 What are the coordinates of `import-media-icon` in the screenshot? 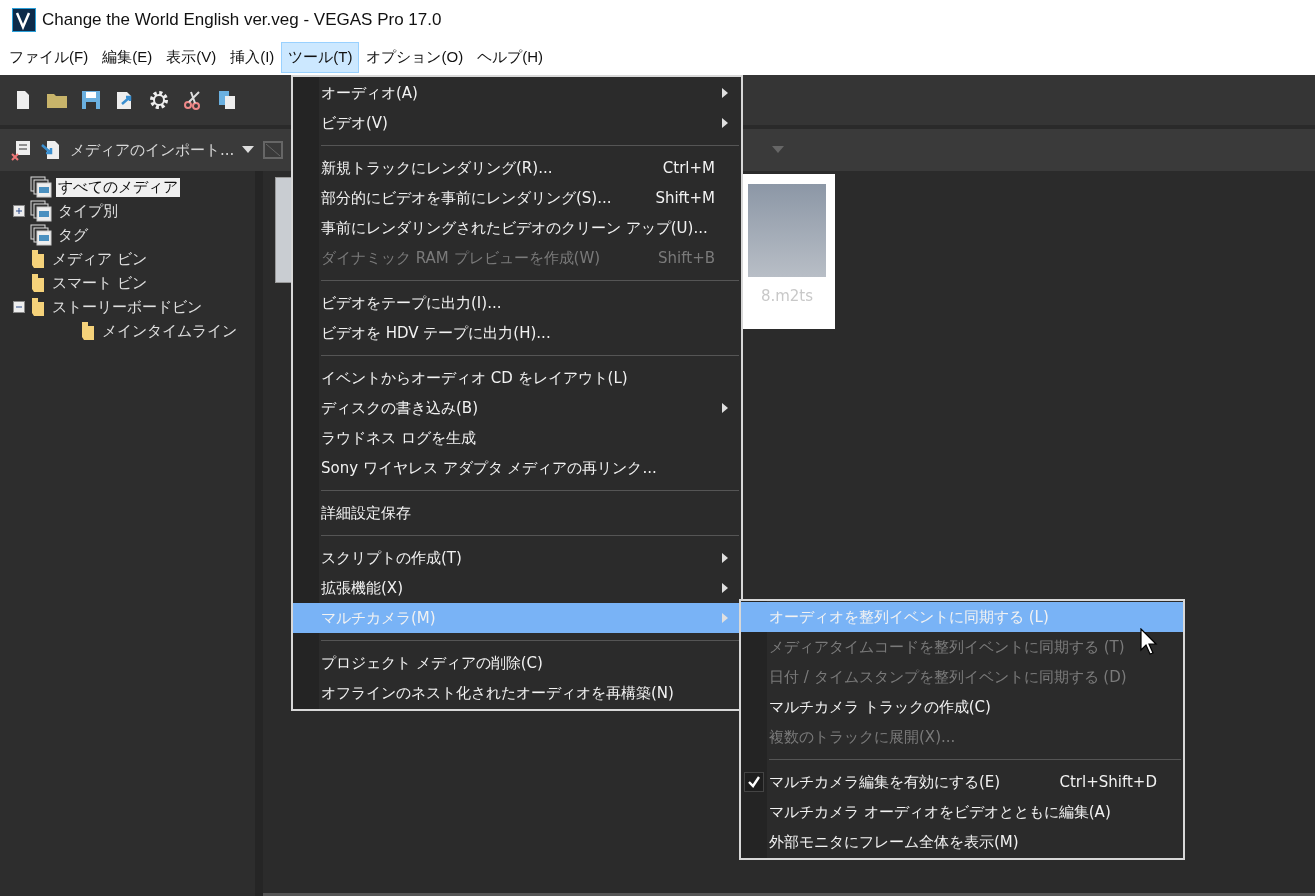 It's located at (51, 150).